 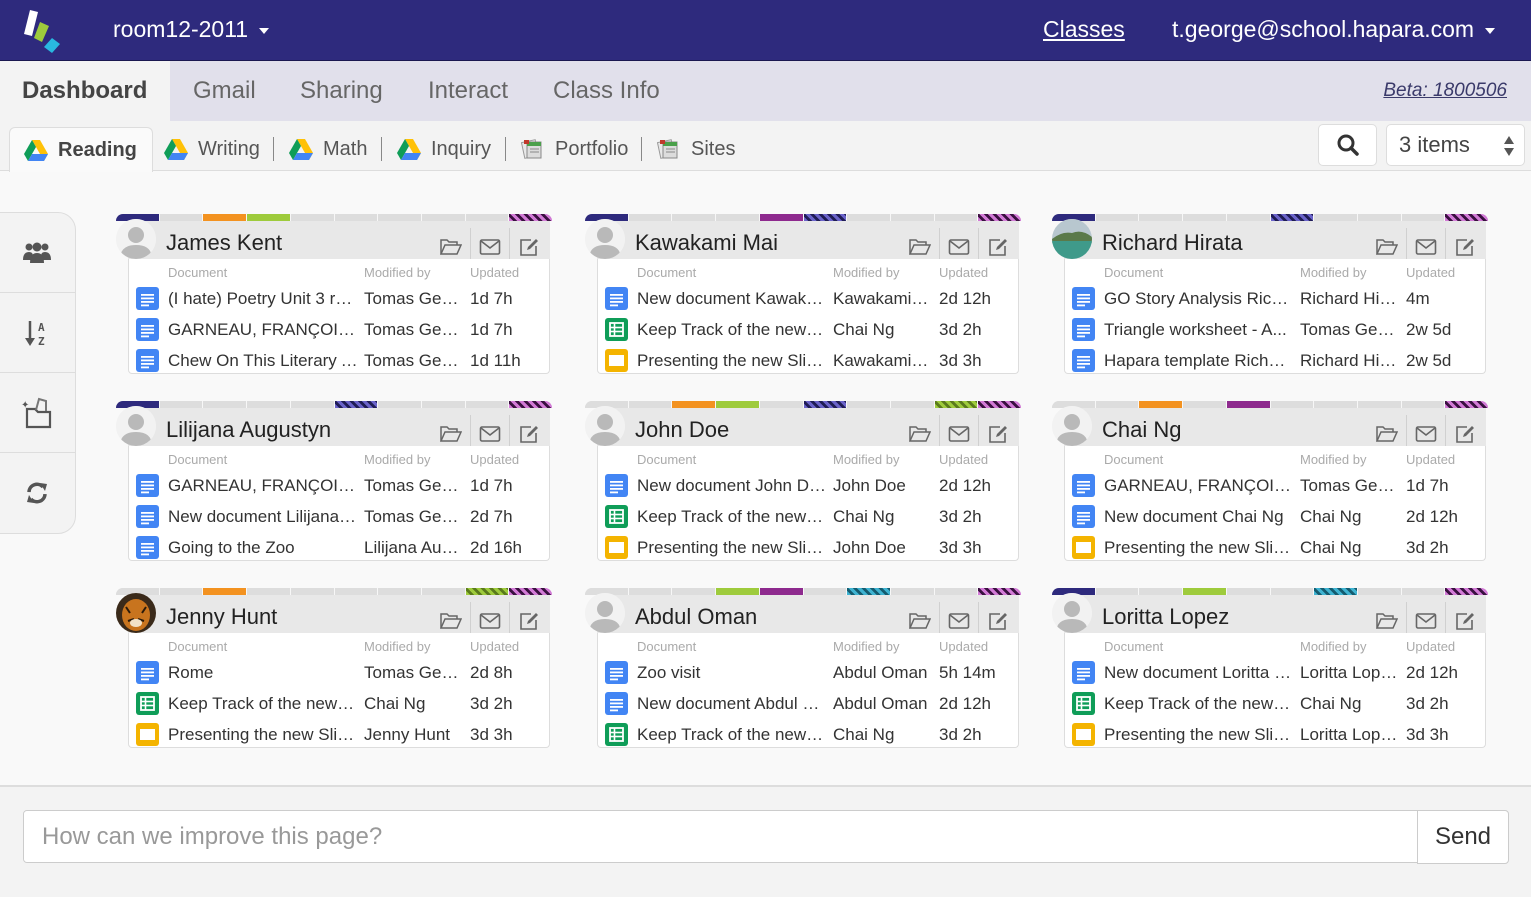 I want to click on student-name: Richard Hirata, so click(x=1172, y=243).